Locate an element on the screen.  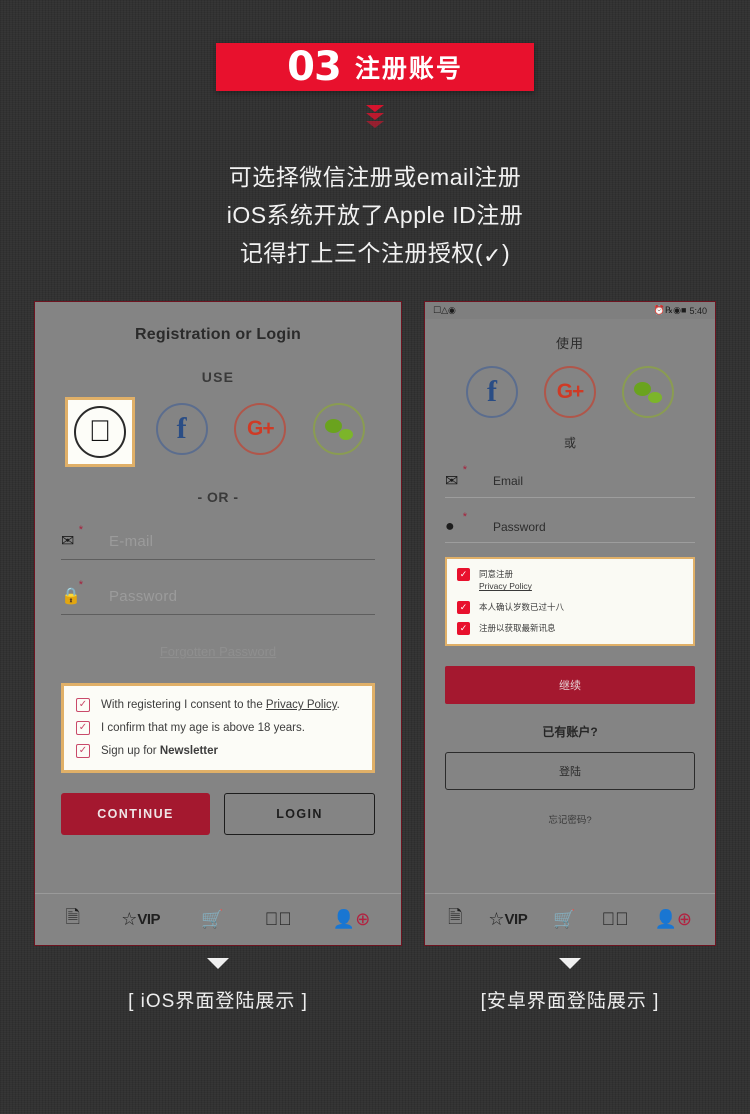
android-caption-column: [安卓界面登陆展示 ] is located at coordinates (570, 985).